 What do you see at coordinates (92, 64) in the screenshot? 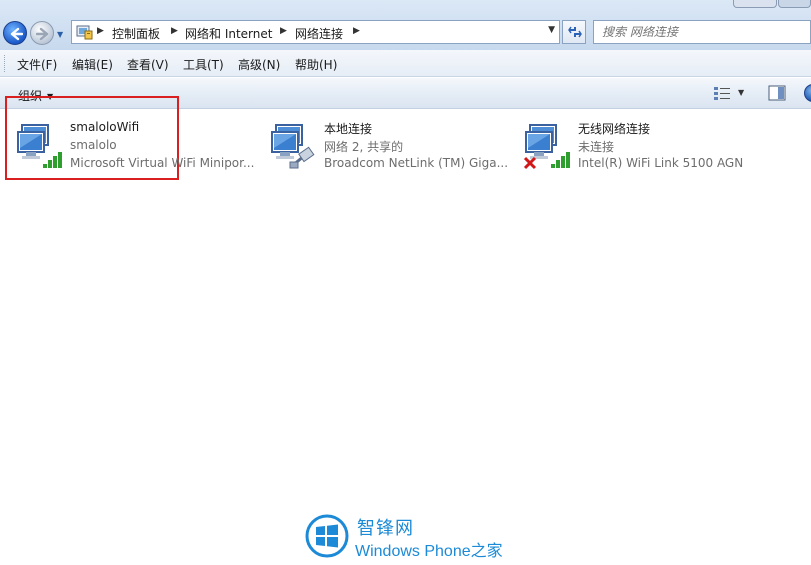
I see `menu-edit: 编辑(E)` at bounding box center [92, 64].